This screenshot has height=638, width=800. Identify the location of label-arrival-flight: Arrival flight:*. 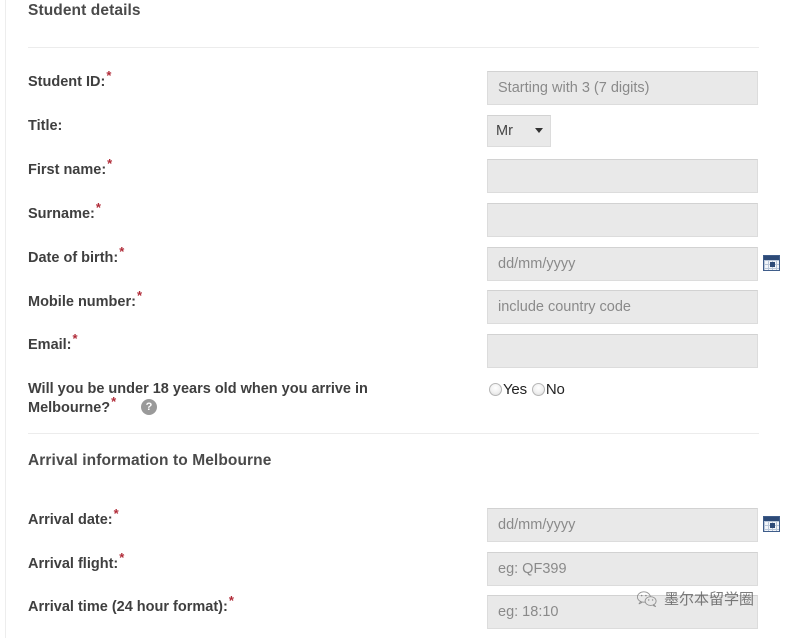
(76, 562).